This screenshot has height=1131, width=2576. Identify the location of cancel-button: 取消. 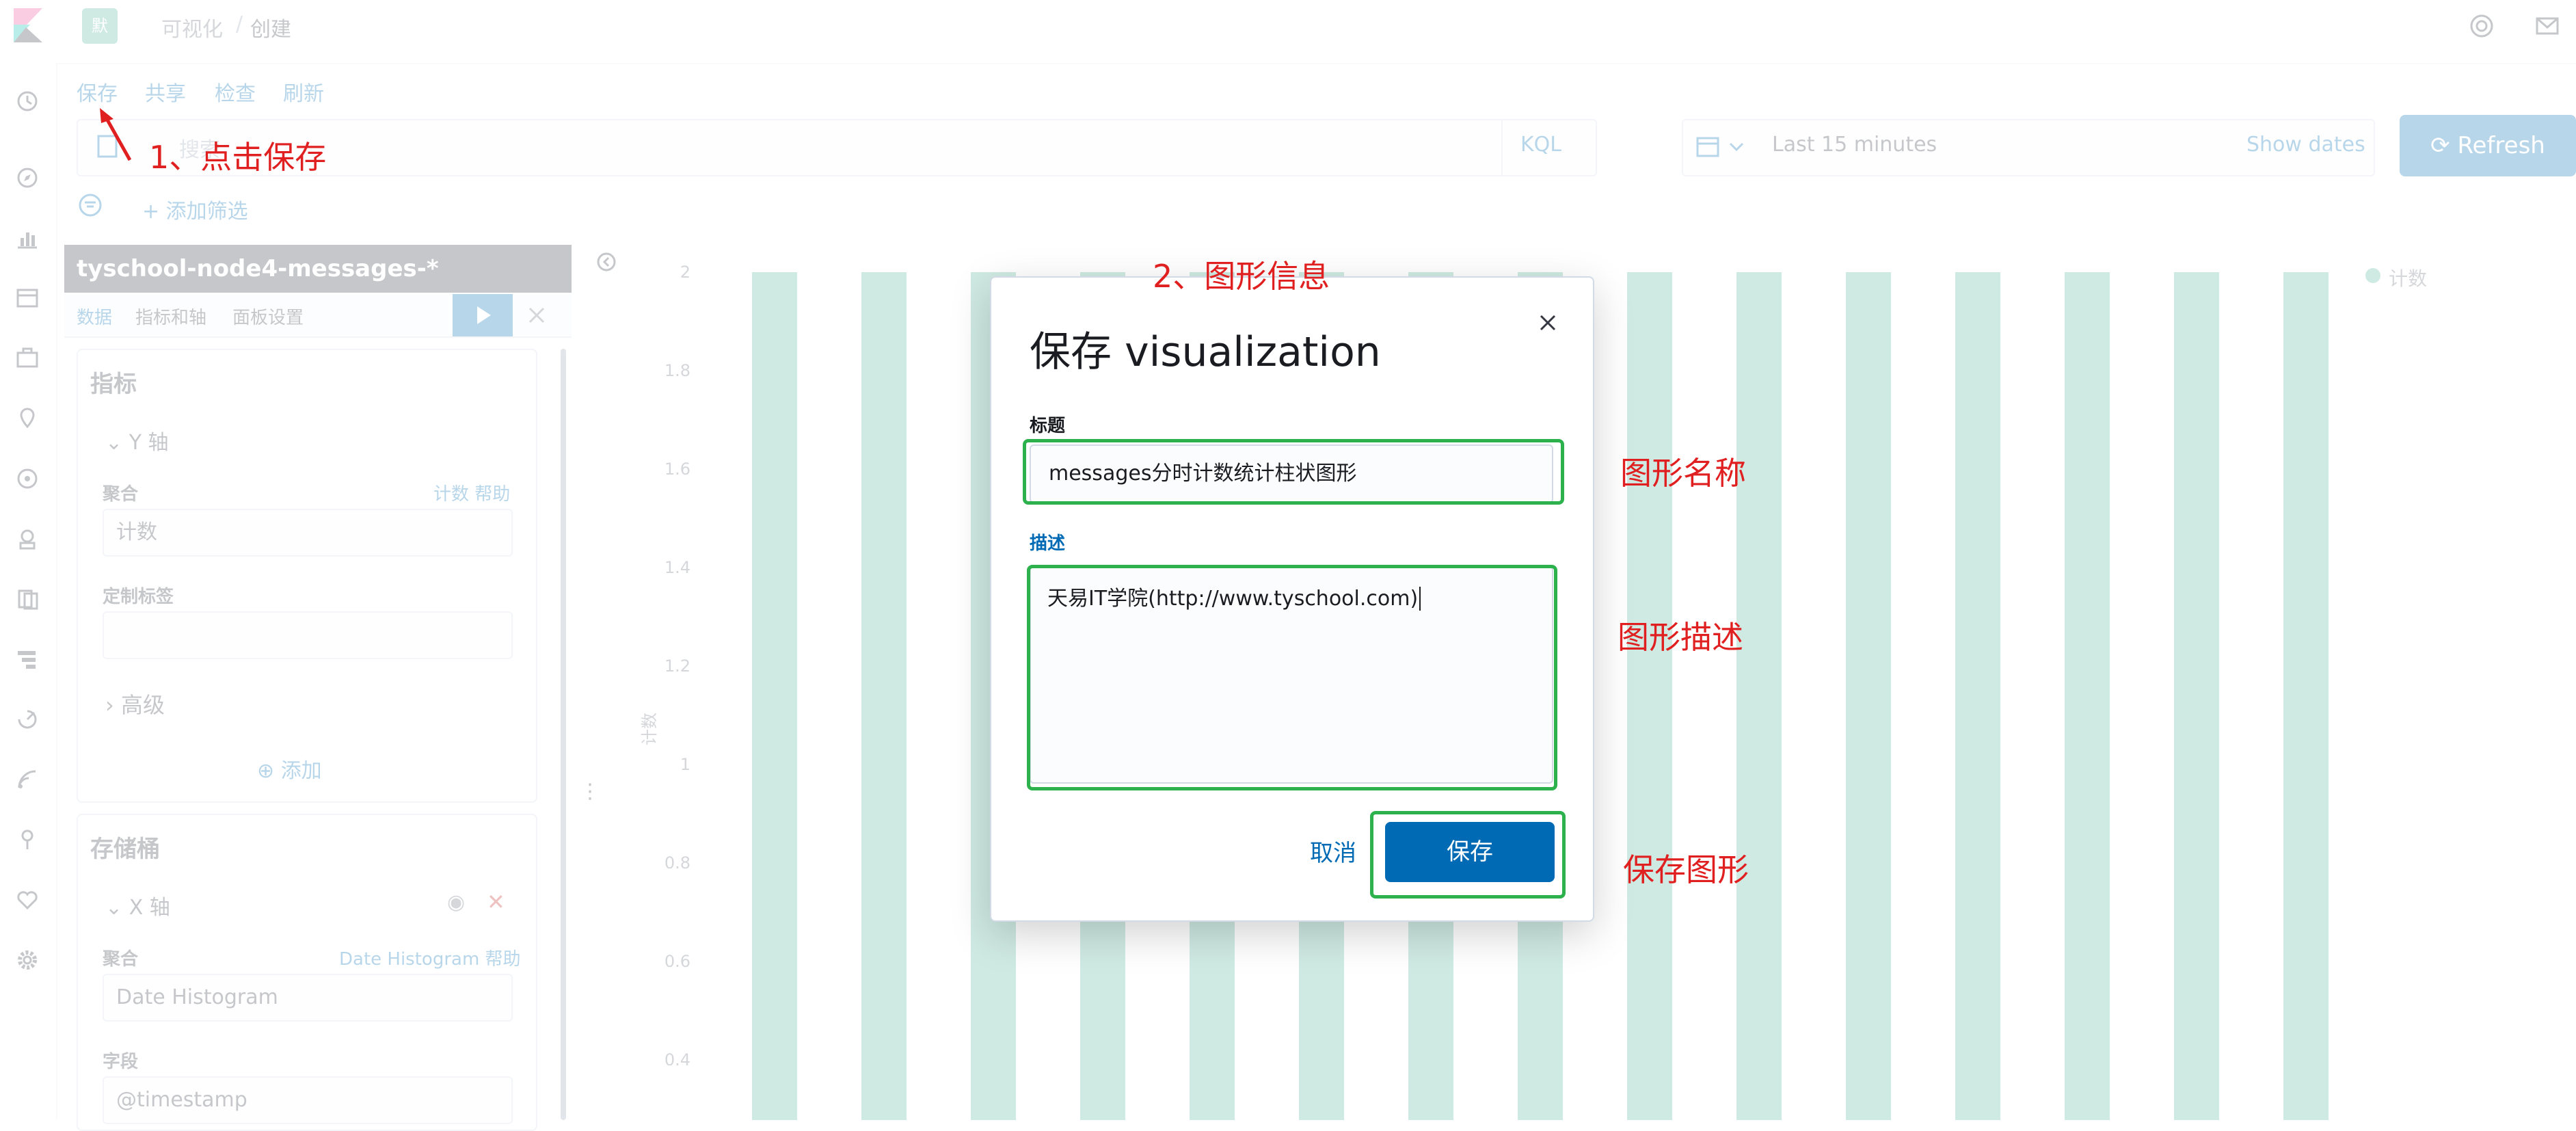
(1333, 853).